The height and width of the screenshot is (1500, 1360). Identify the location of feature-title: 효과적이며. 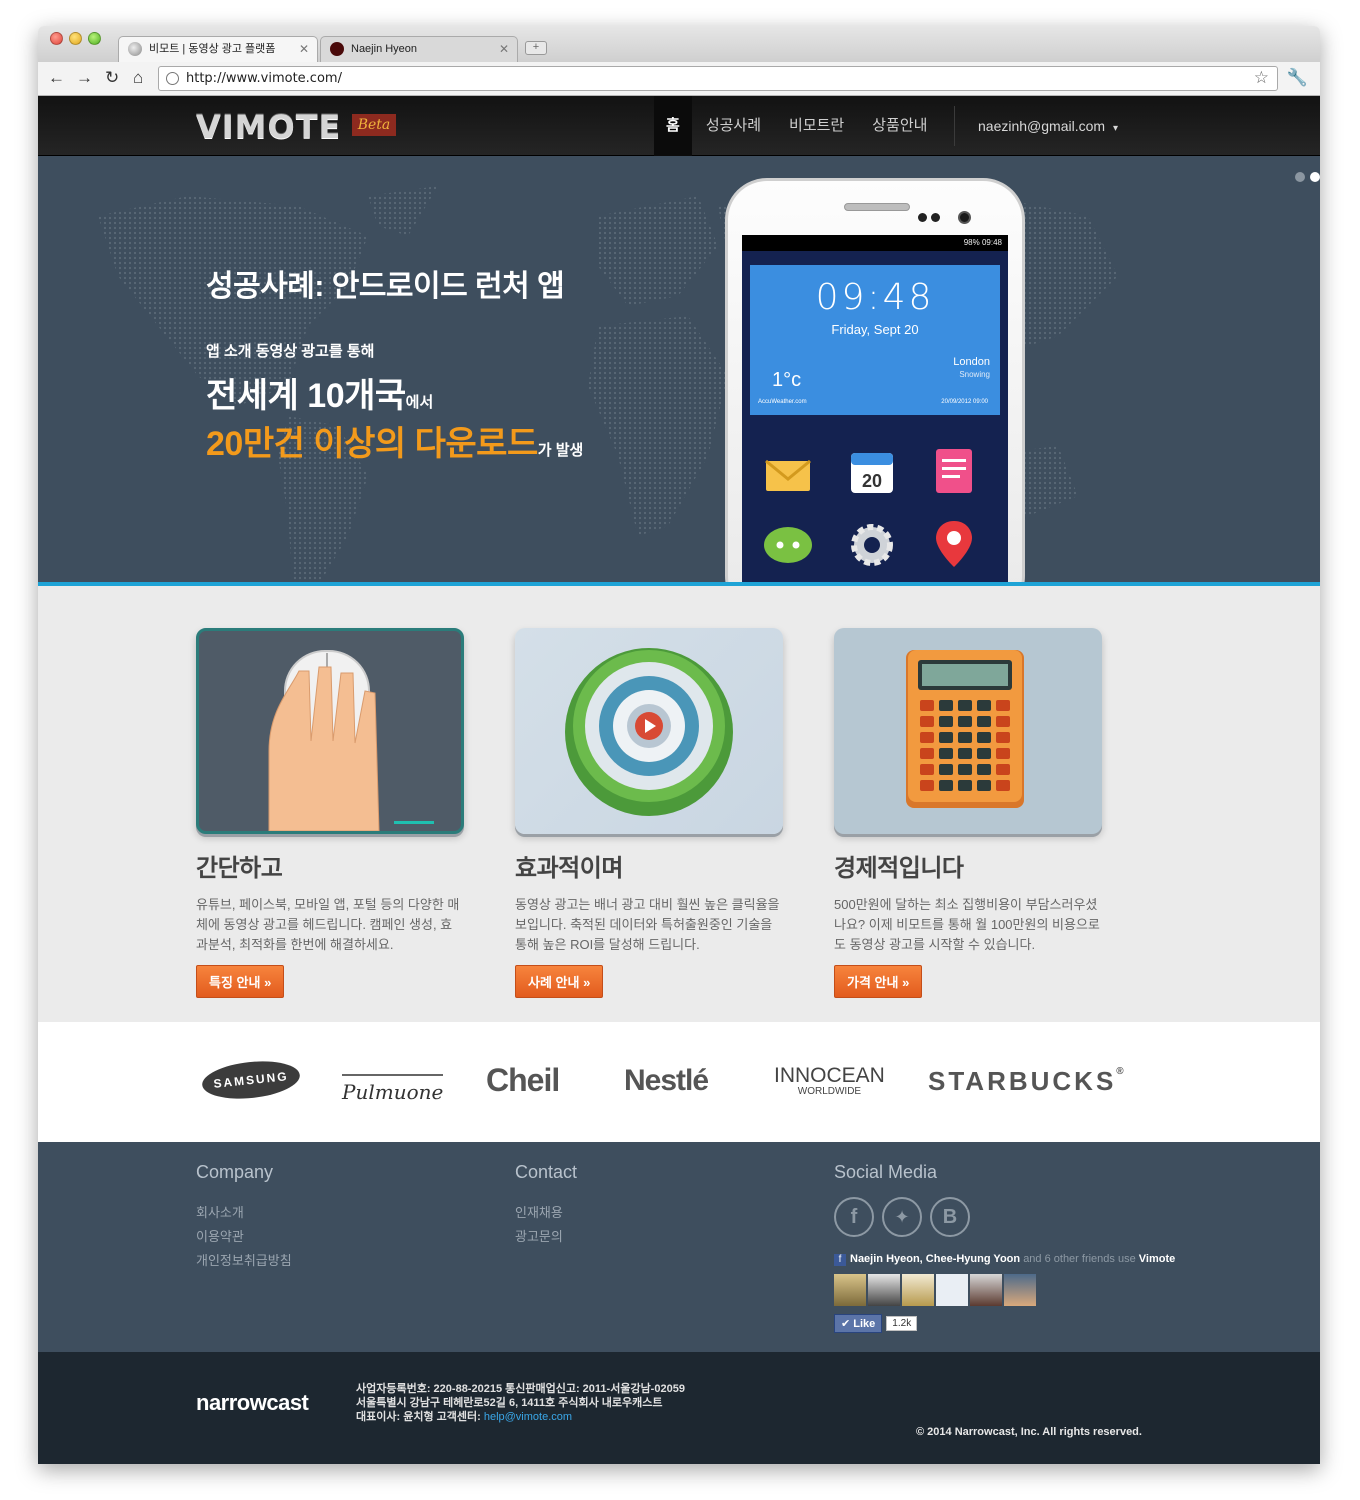
(569, 868).